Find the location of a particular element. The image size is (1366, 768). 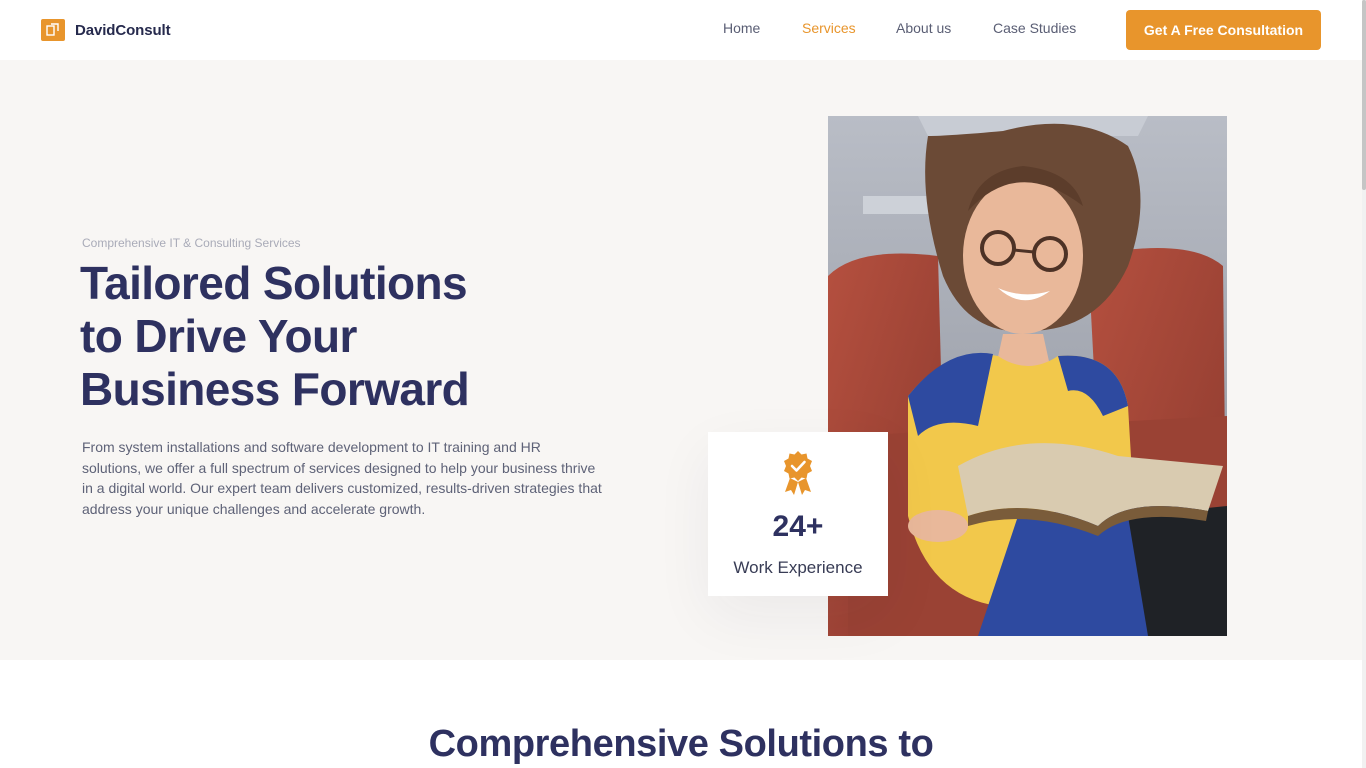

nav-home: Home is located at coordinates (741, 28).